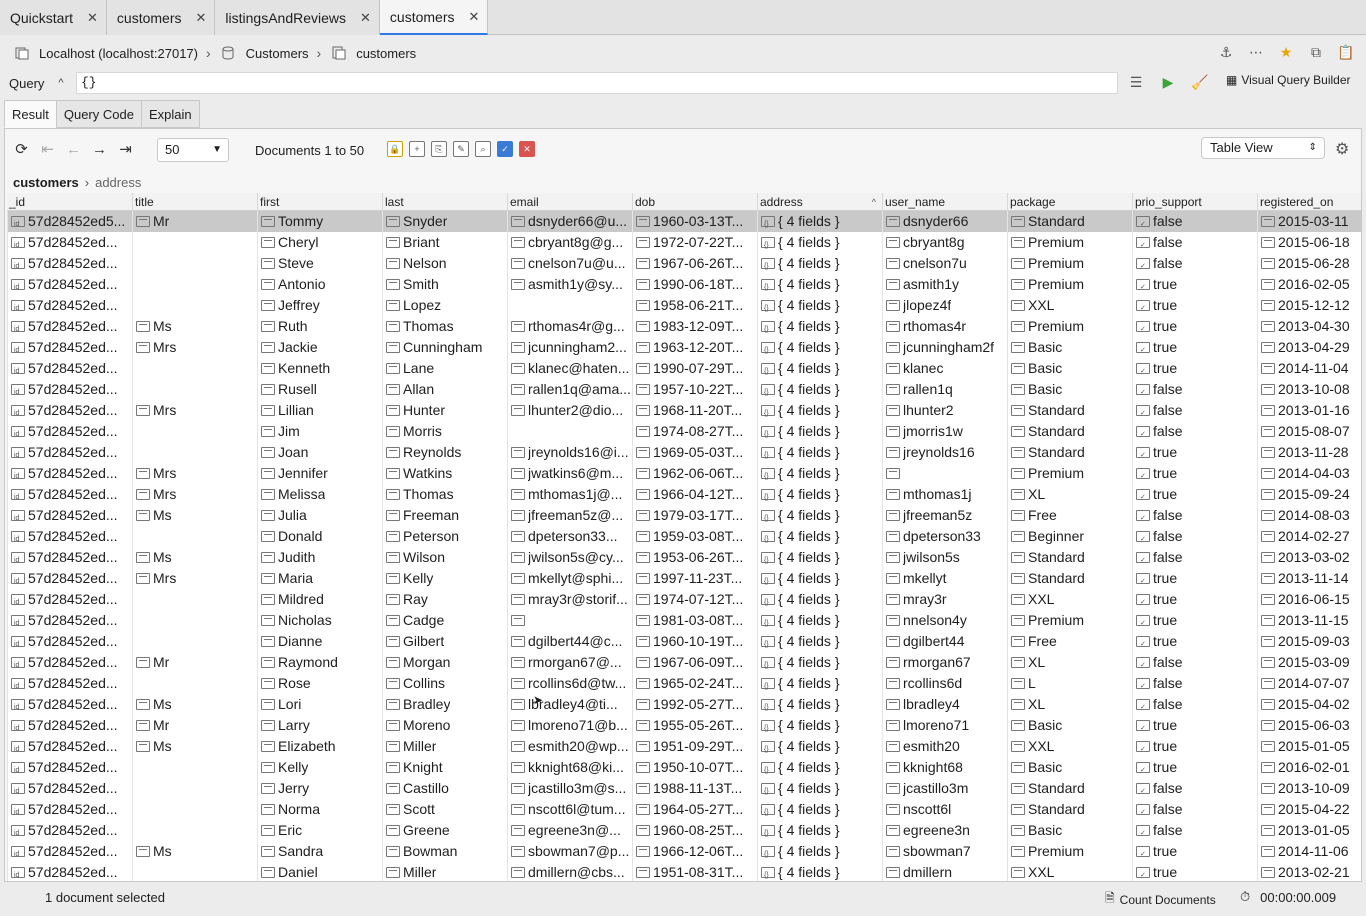 The height and width of the screenshot is (916, 1366). Describe the element at coordinates (944, 473) in the screenshot. I see `table-cell-user-name` at that location.